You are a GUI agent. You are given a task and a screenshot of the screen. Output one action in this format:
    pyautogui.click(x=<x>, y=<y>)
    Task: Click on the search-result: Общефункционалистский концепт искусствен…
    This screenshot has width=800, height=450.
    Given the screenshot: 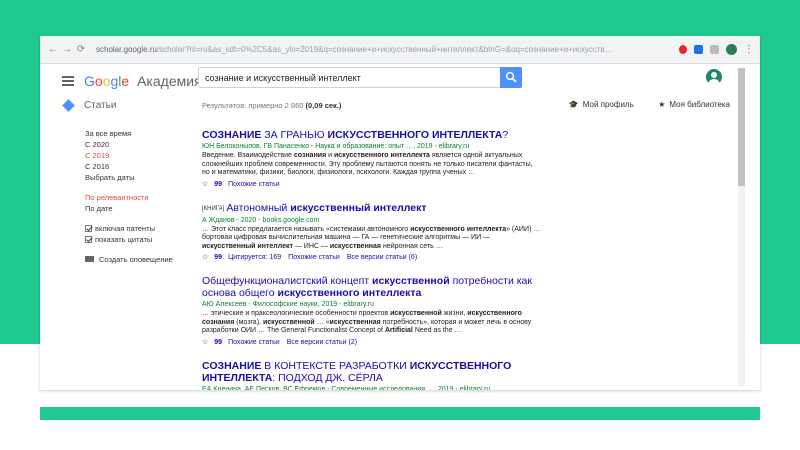 What is the action you would take?
    pyautogui.click(x=372, y=311)
    